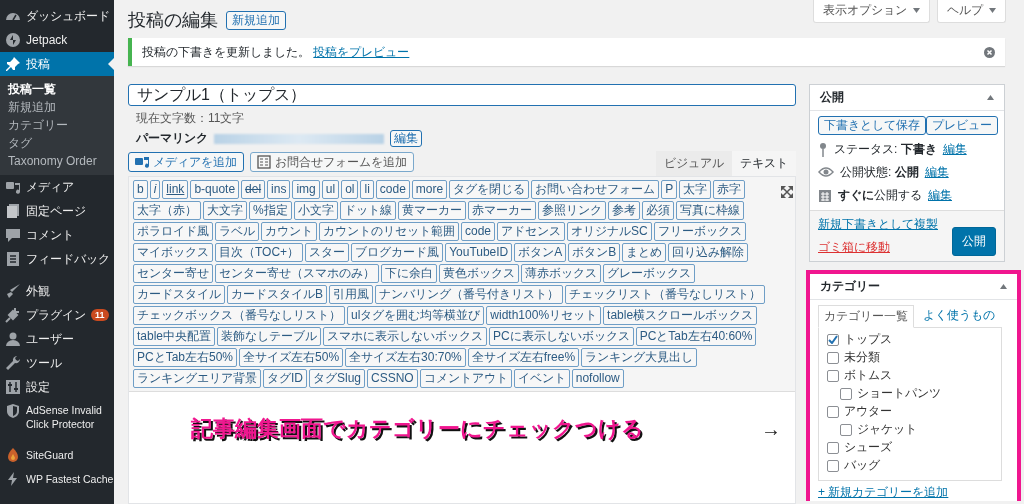 The width and height of the screenshot is (1024, 504). What do you see at coordinates (644, 252) in the screenshot?
I see `quicktag-button: まとめ` at bounding box center [644, 252].